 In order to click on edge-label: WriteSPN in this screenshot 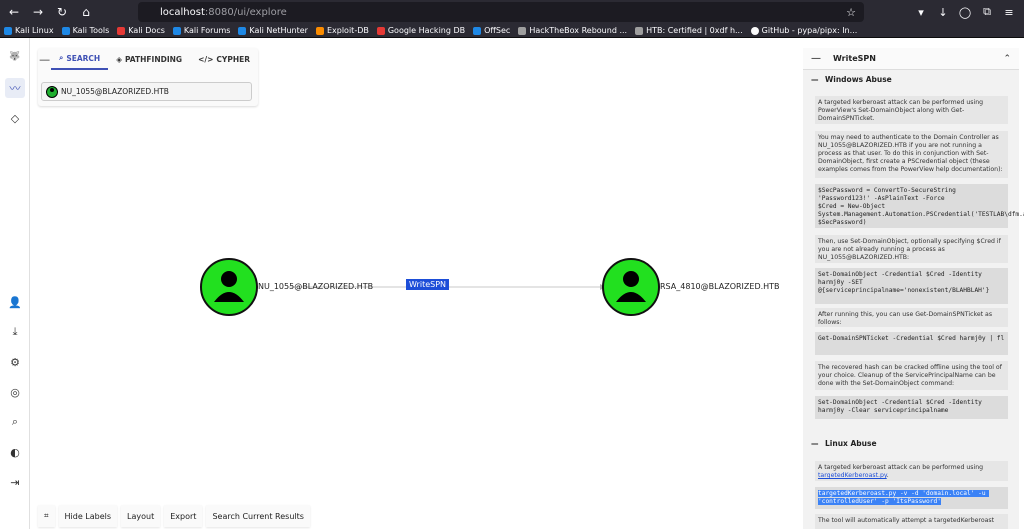, I will do `click(428, 284)`.